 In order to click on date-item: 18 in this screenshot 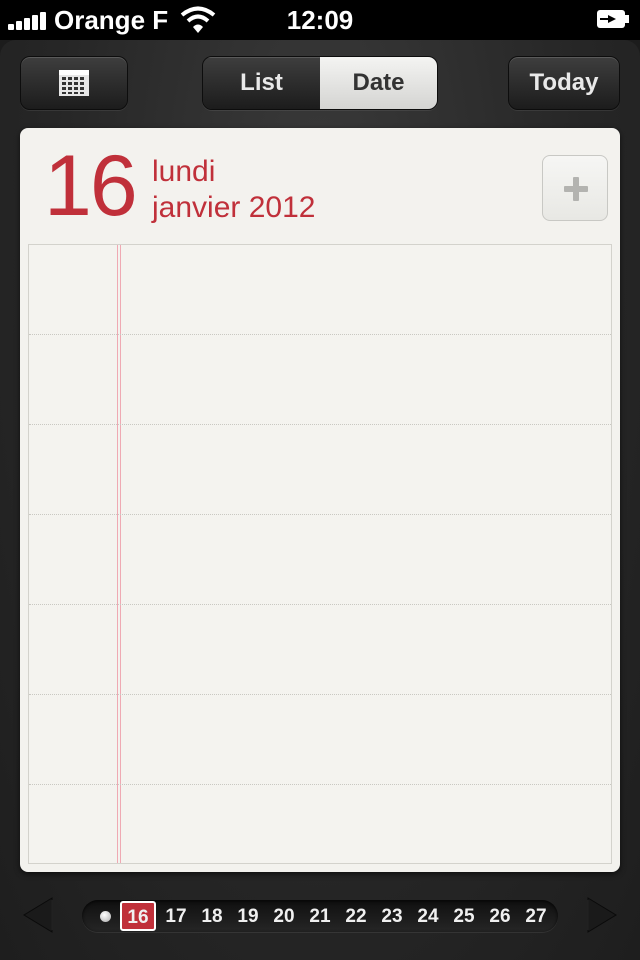, I will do `click(212, 917)`.